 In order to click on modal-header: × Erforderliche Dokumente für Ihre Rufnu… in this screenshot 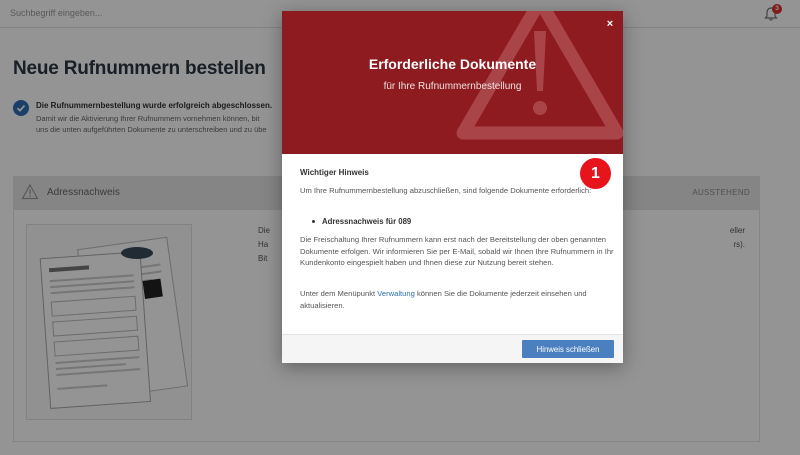, I will do `click(452, 82)`.